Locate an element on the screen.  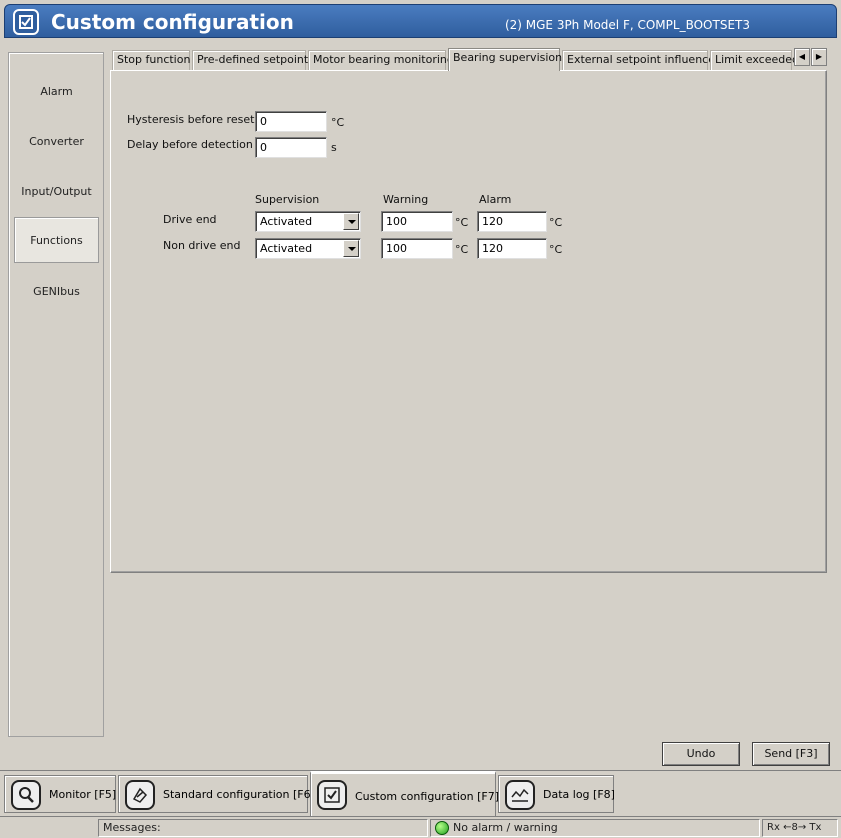
sidebar-item-converter: Converter is located at coordinates (56, 142).